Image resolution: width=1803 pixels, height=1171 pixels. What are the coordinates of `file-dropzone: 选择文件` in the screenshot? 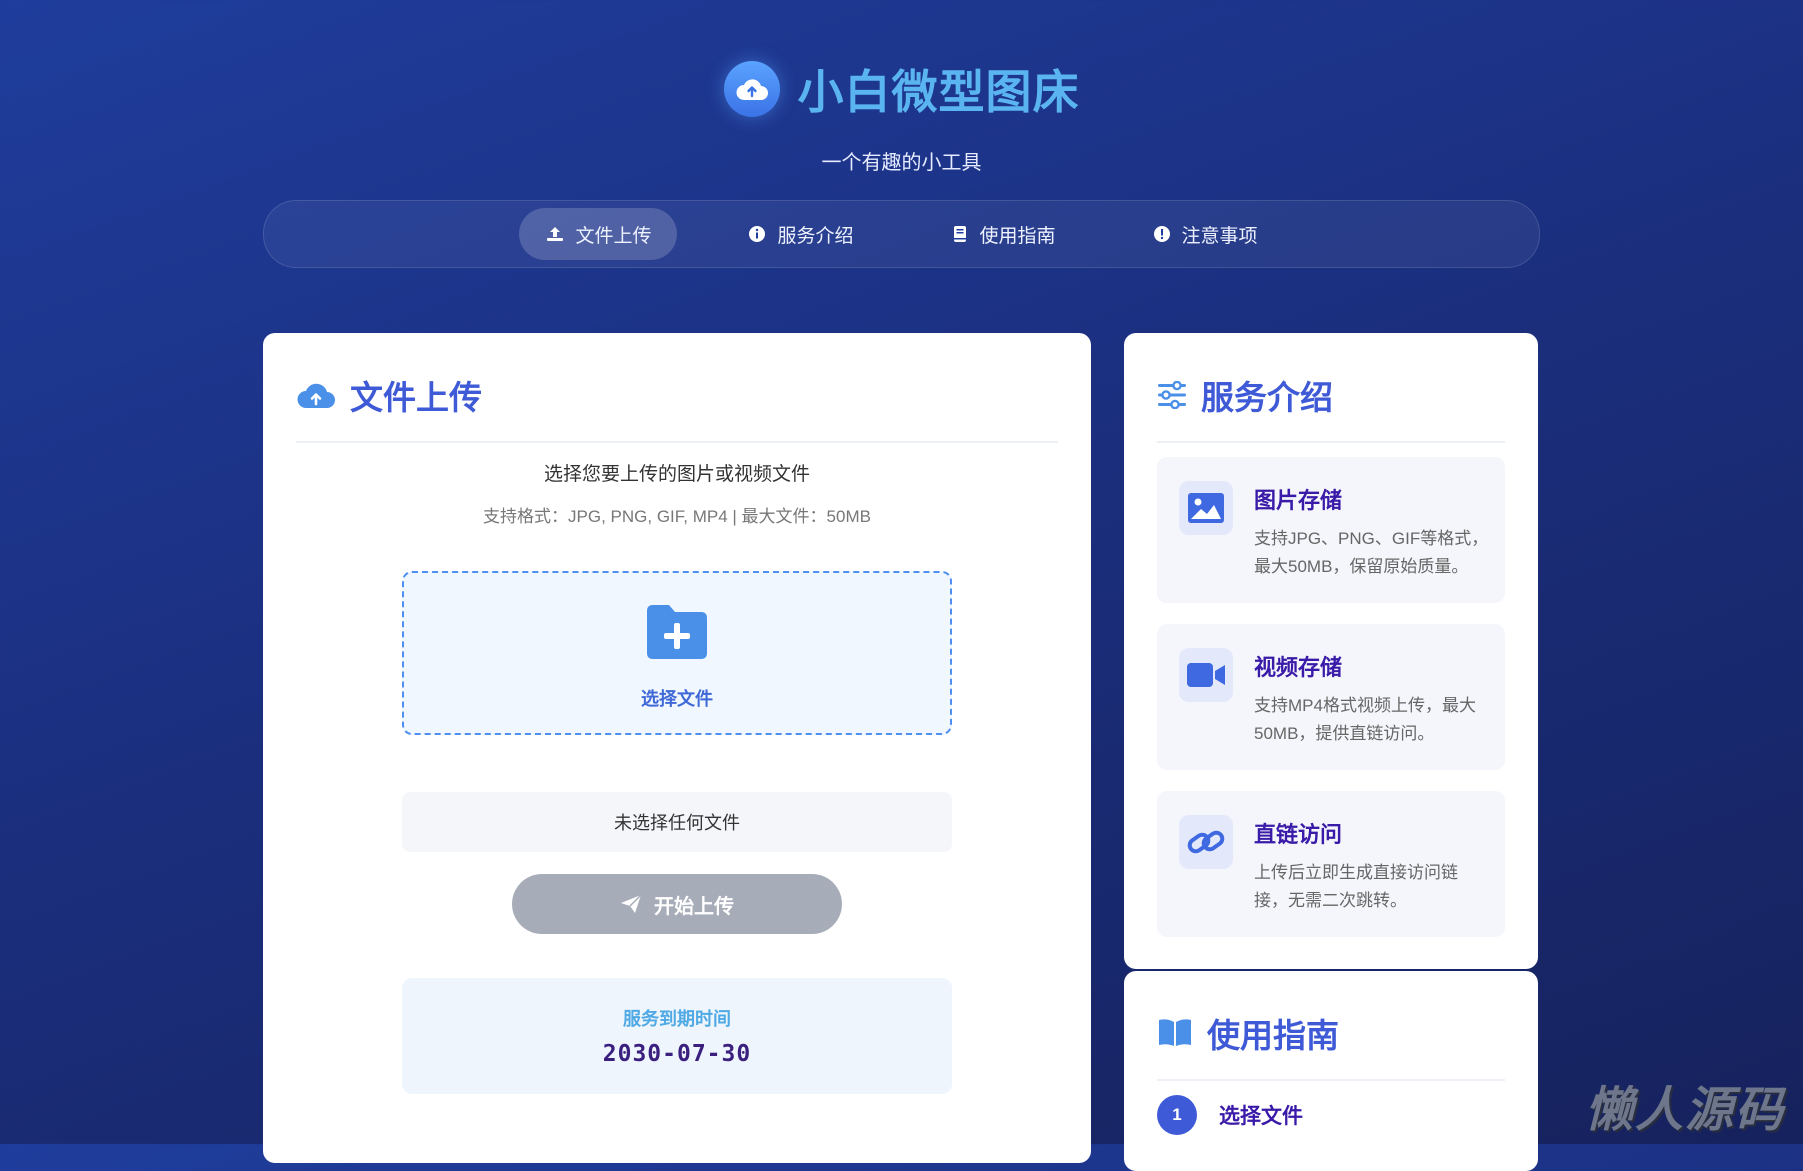 It's located at (677, 653).